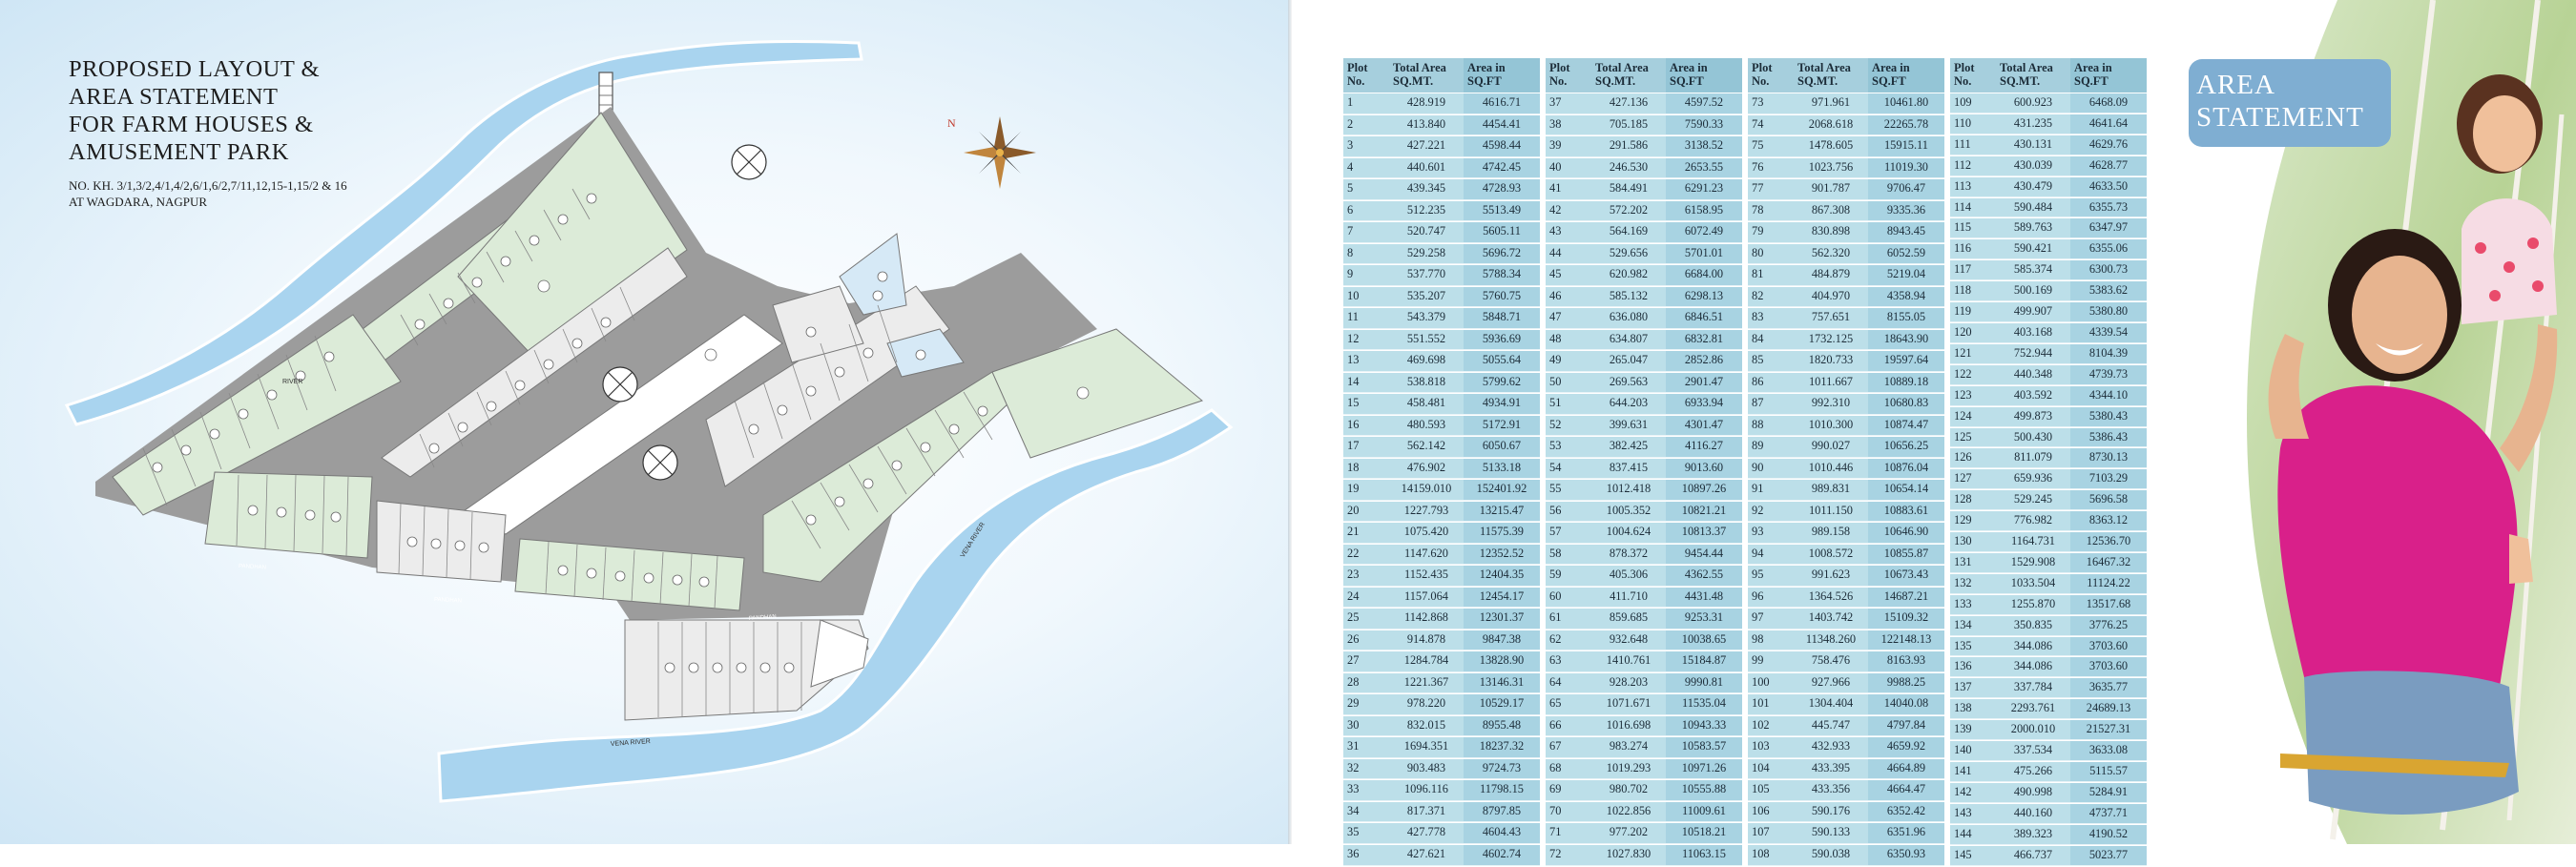  Describe the element at coordinates (1831, 339) in the screenshot. I see `area-sqmt-cell: 1732.125` at that location.